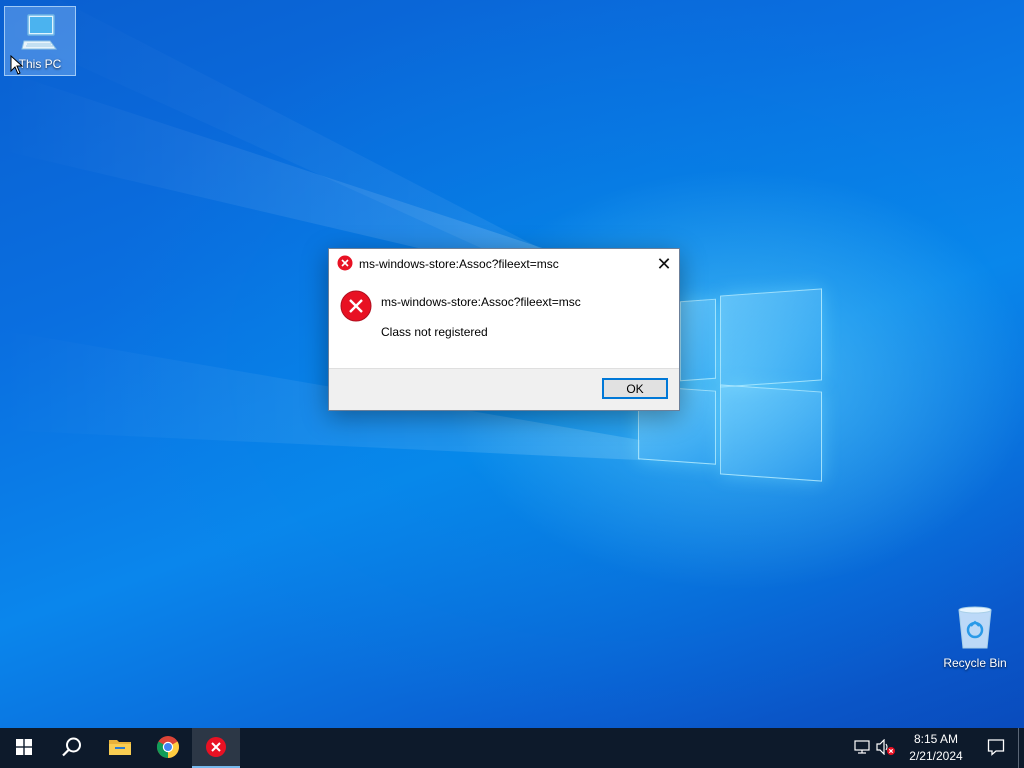  I want to click on file-explorer-button, so click(120, 748).